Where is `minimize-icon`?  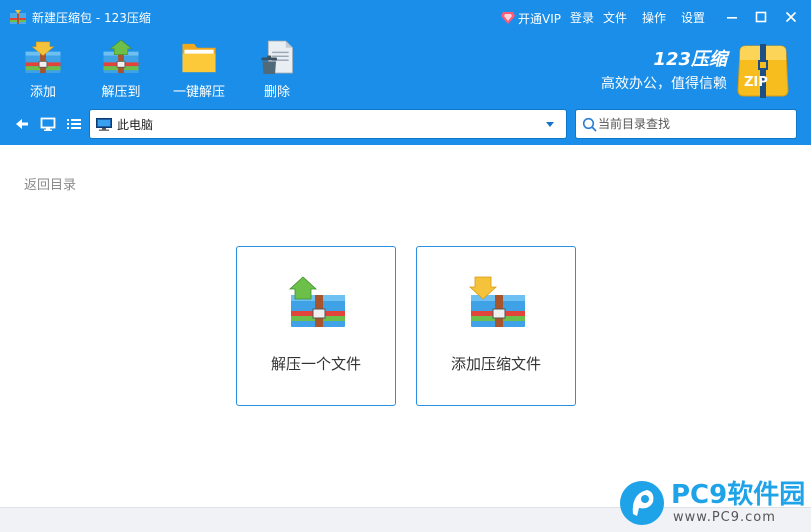 minimize-icon is located at coordinates (732, 17).